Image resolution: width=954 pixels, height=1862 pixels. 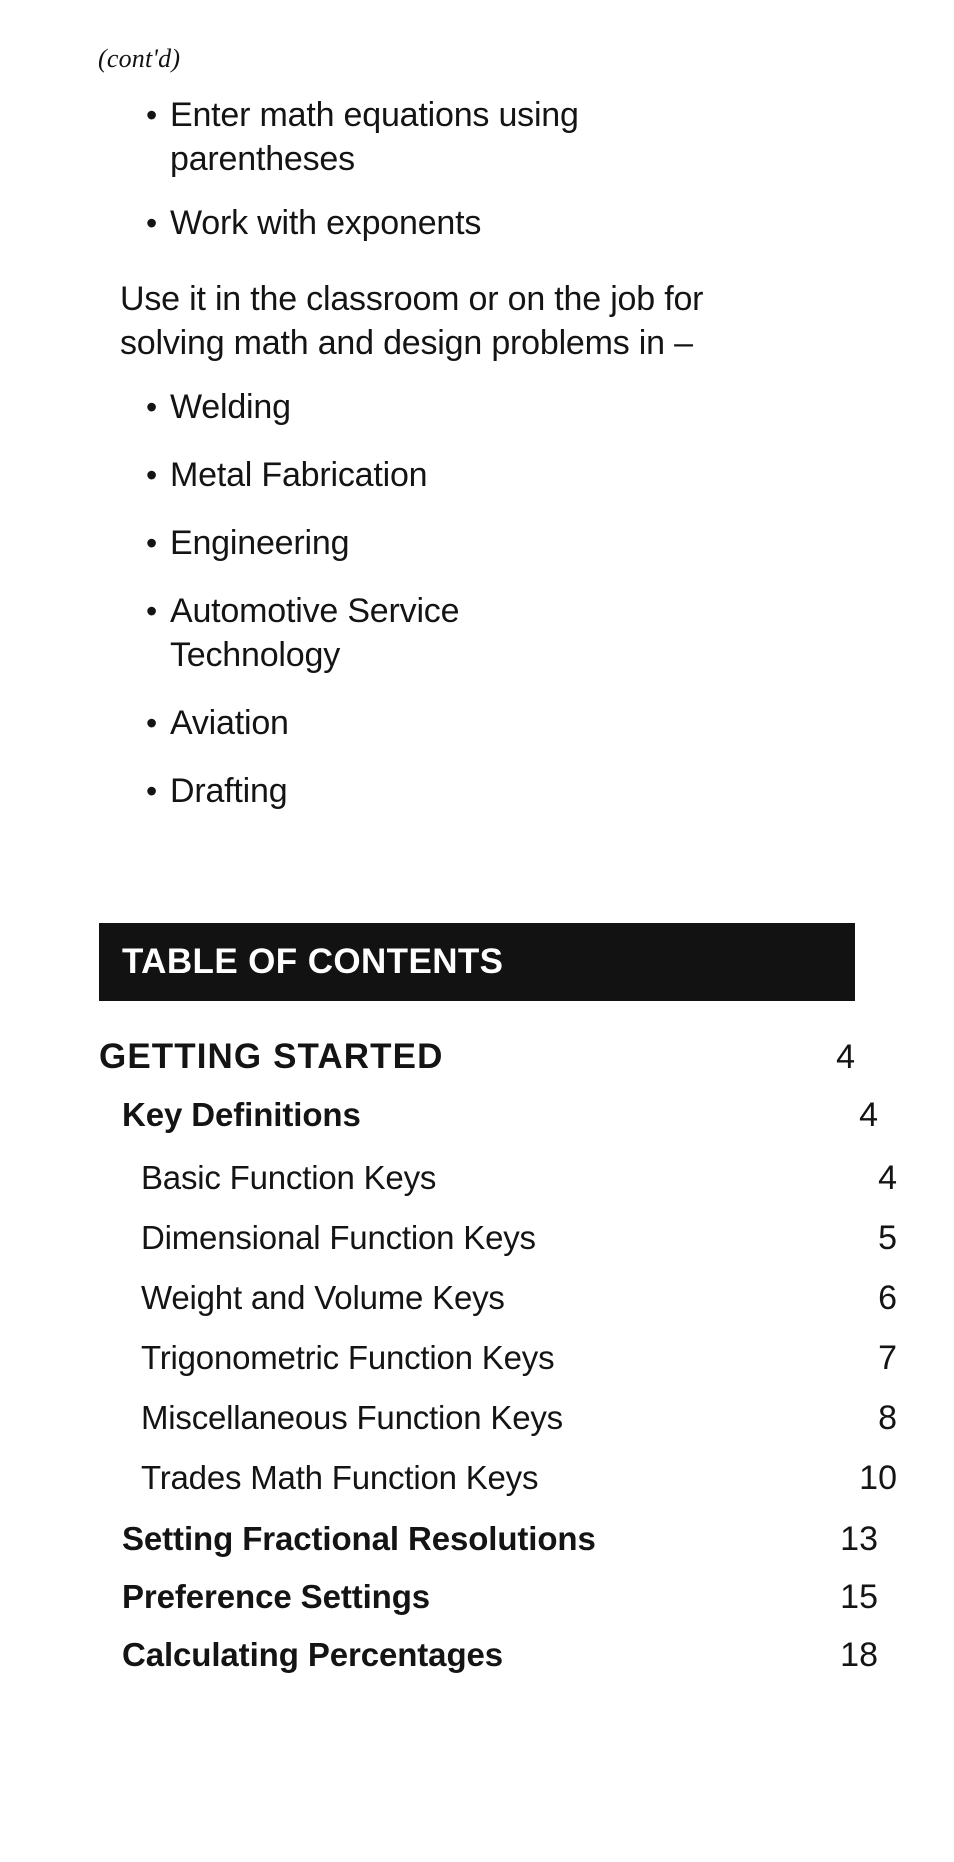 I want to click on list-item-label: Metal Fabrication, so click(x=299, y=475).